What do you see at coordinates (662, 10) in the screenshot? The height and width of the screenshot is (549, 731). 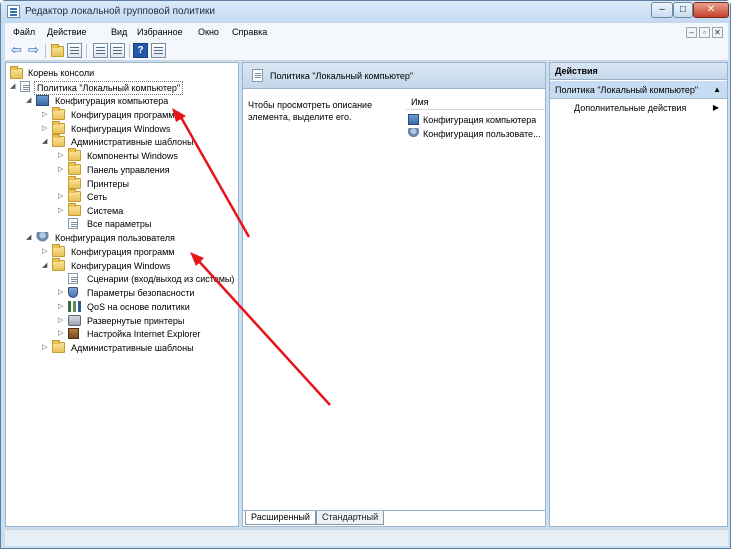 I see `minimize-button: –` at bounding box center [662, 10].